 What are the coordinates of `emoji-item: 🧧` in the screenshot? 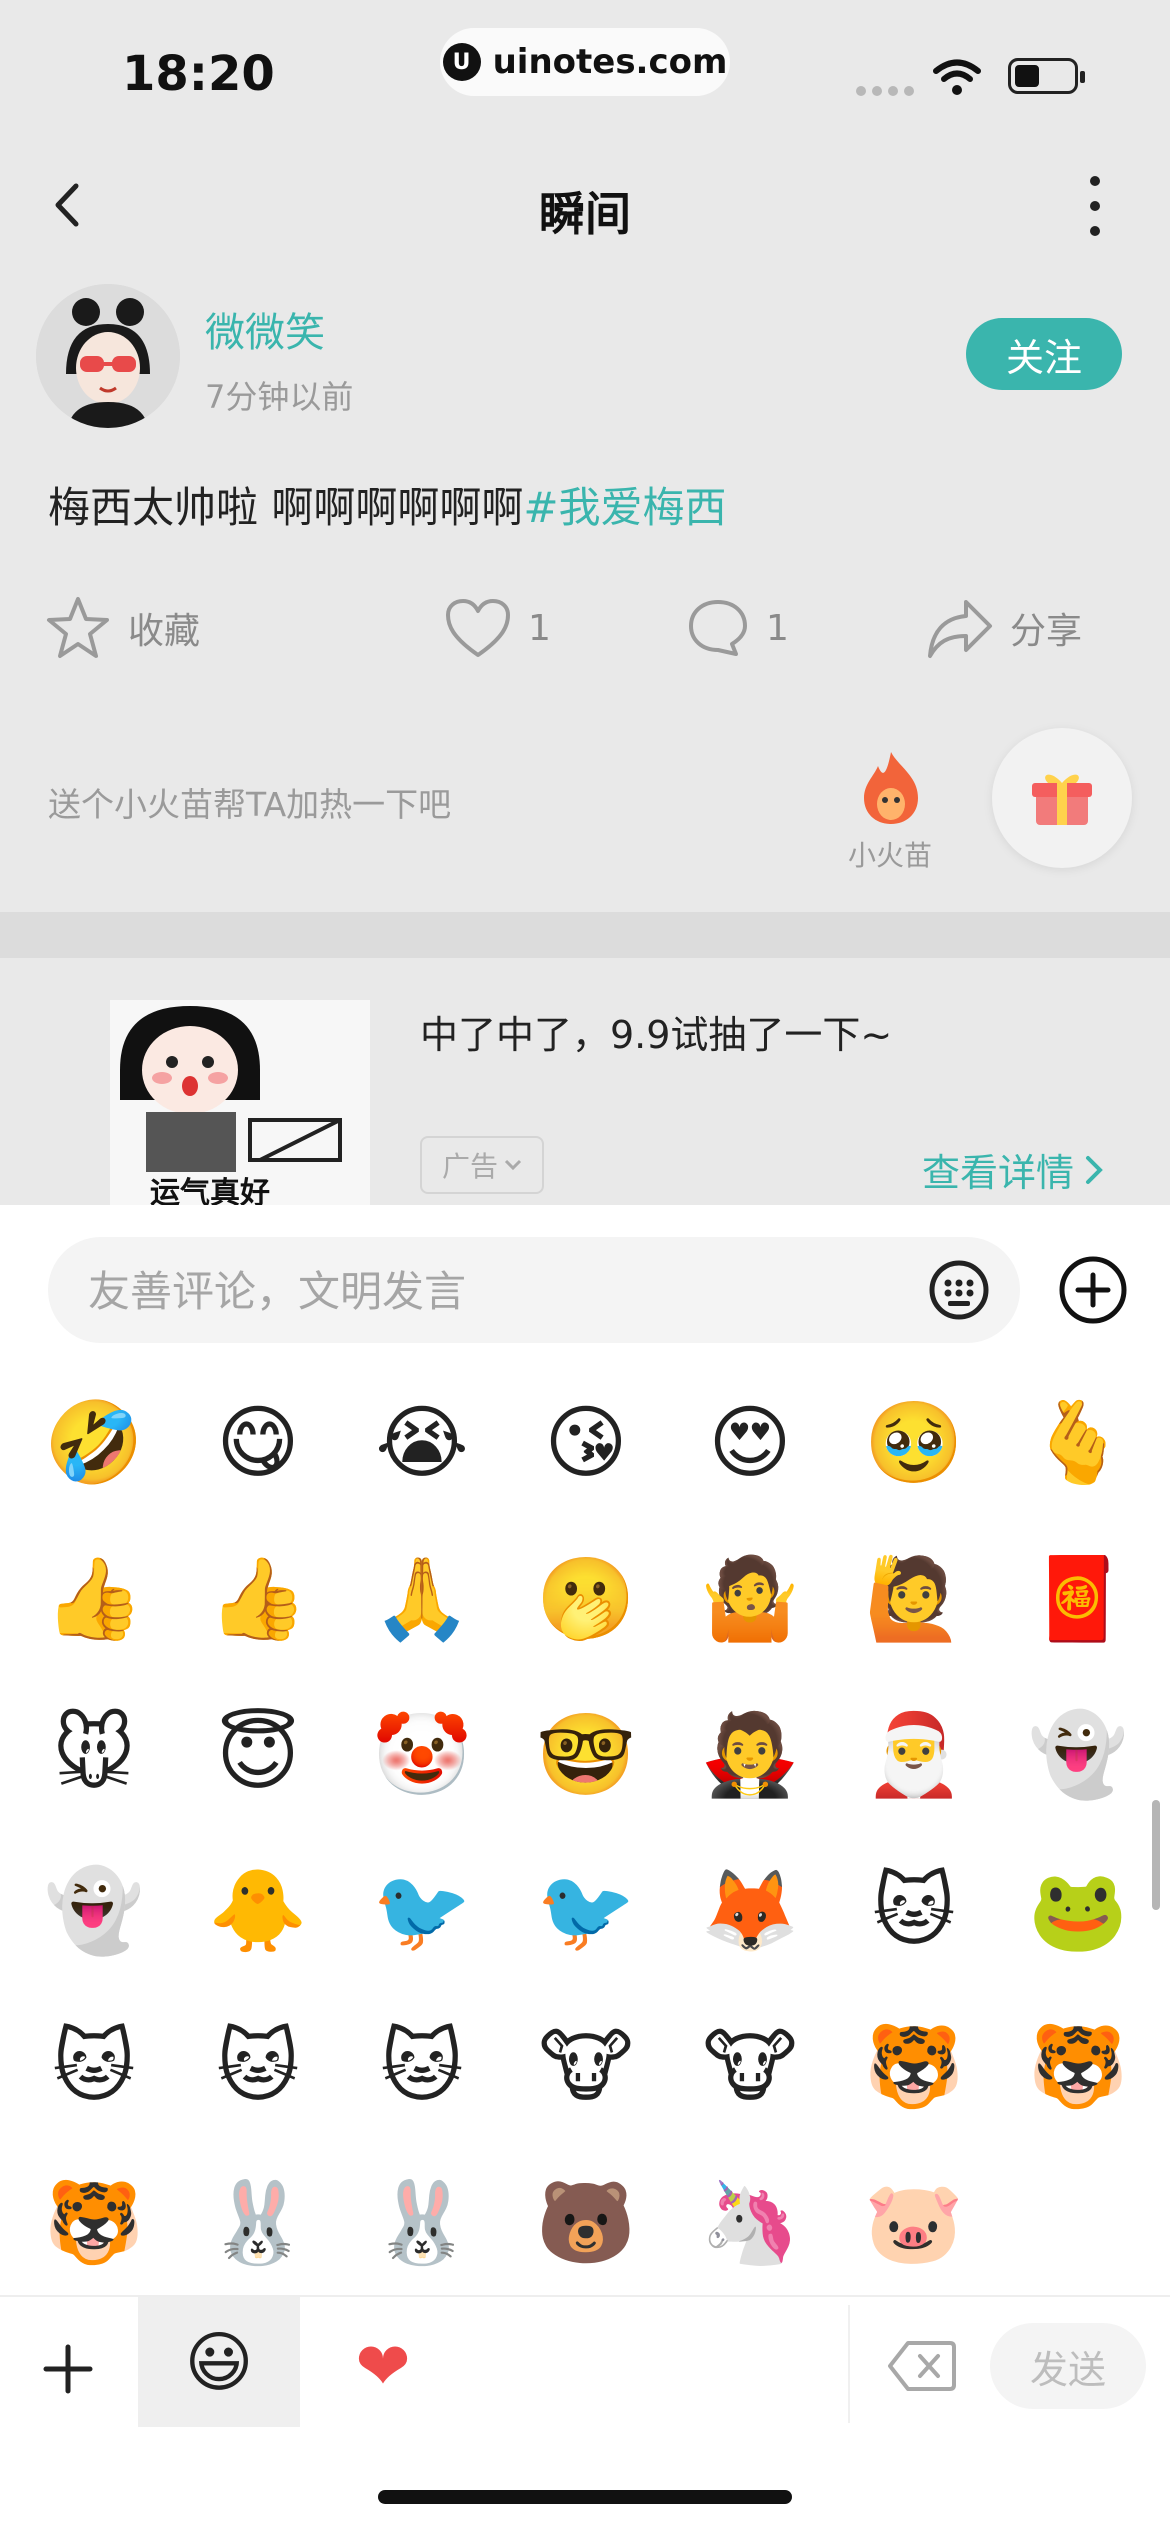 It's located at (1078, 1599).